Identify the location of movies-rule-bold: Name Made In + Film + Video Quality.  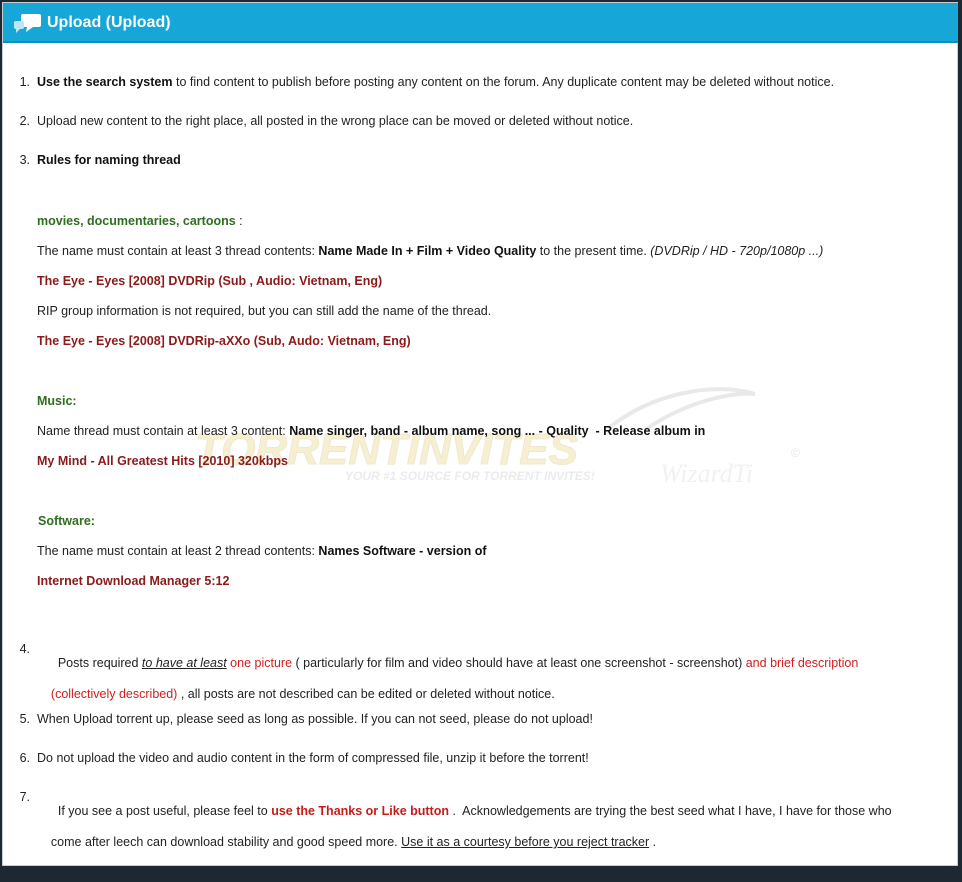
(427, 251).